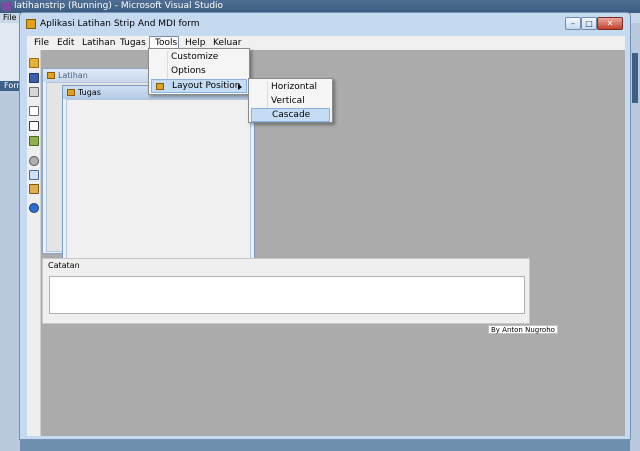 This screenshot has width=640, height=451. What do you see at coordinates (34, 189) in the screenshot?
I see `paste-icon` at bounding box center [34, 189].